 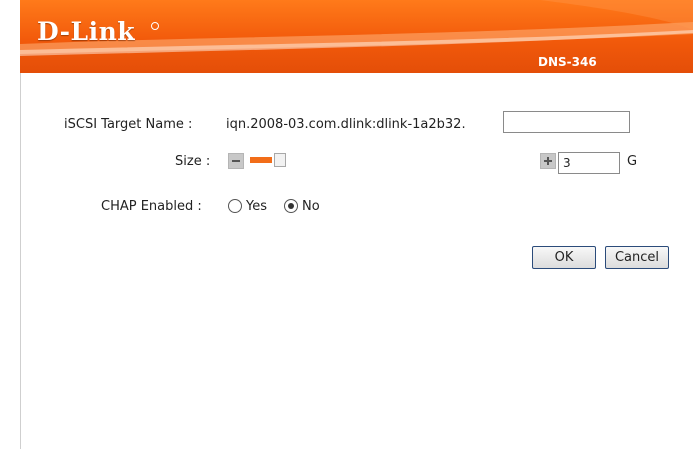 What do you see at coordinates (548, 161) in the screenshot?
I see `size-increase-button` at bounding box center [548, 161].